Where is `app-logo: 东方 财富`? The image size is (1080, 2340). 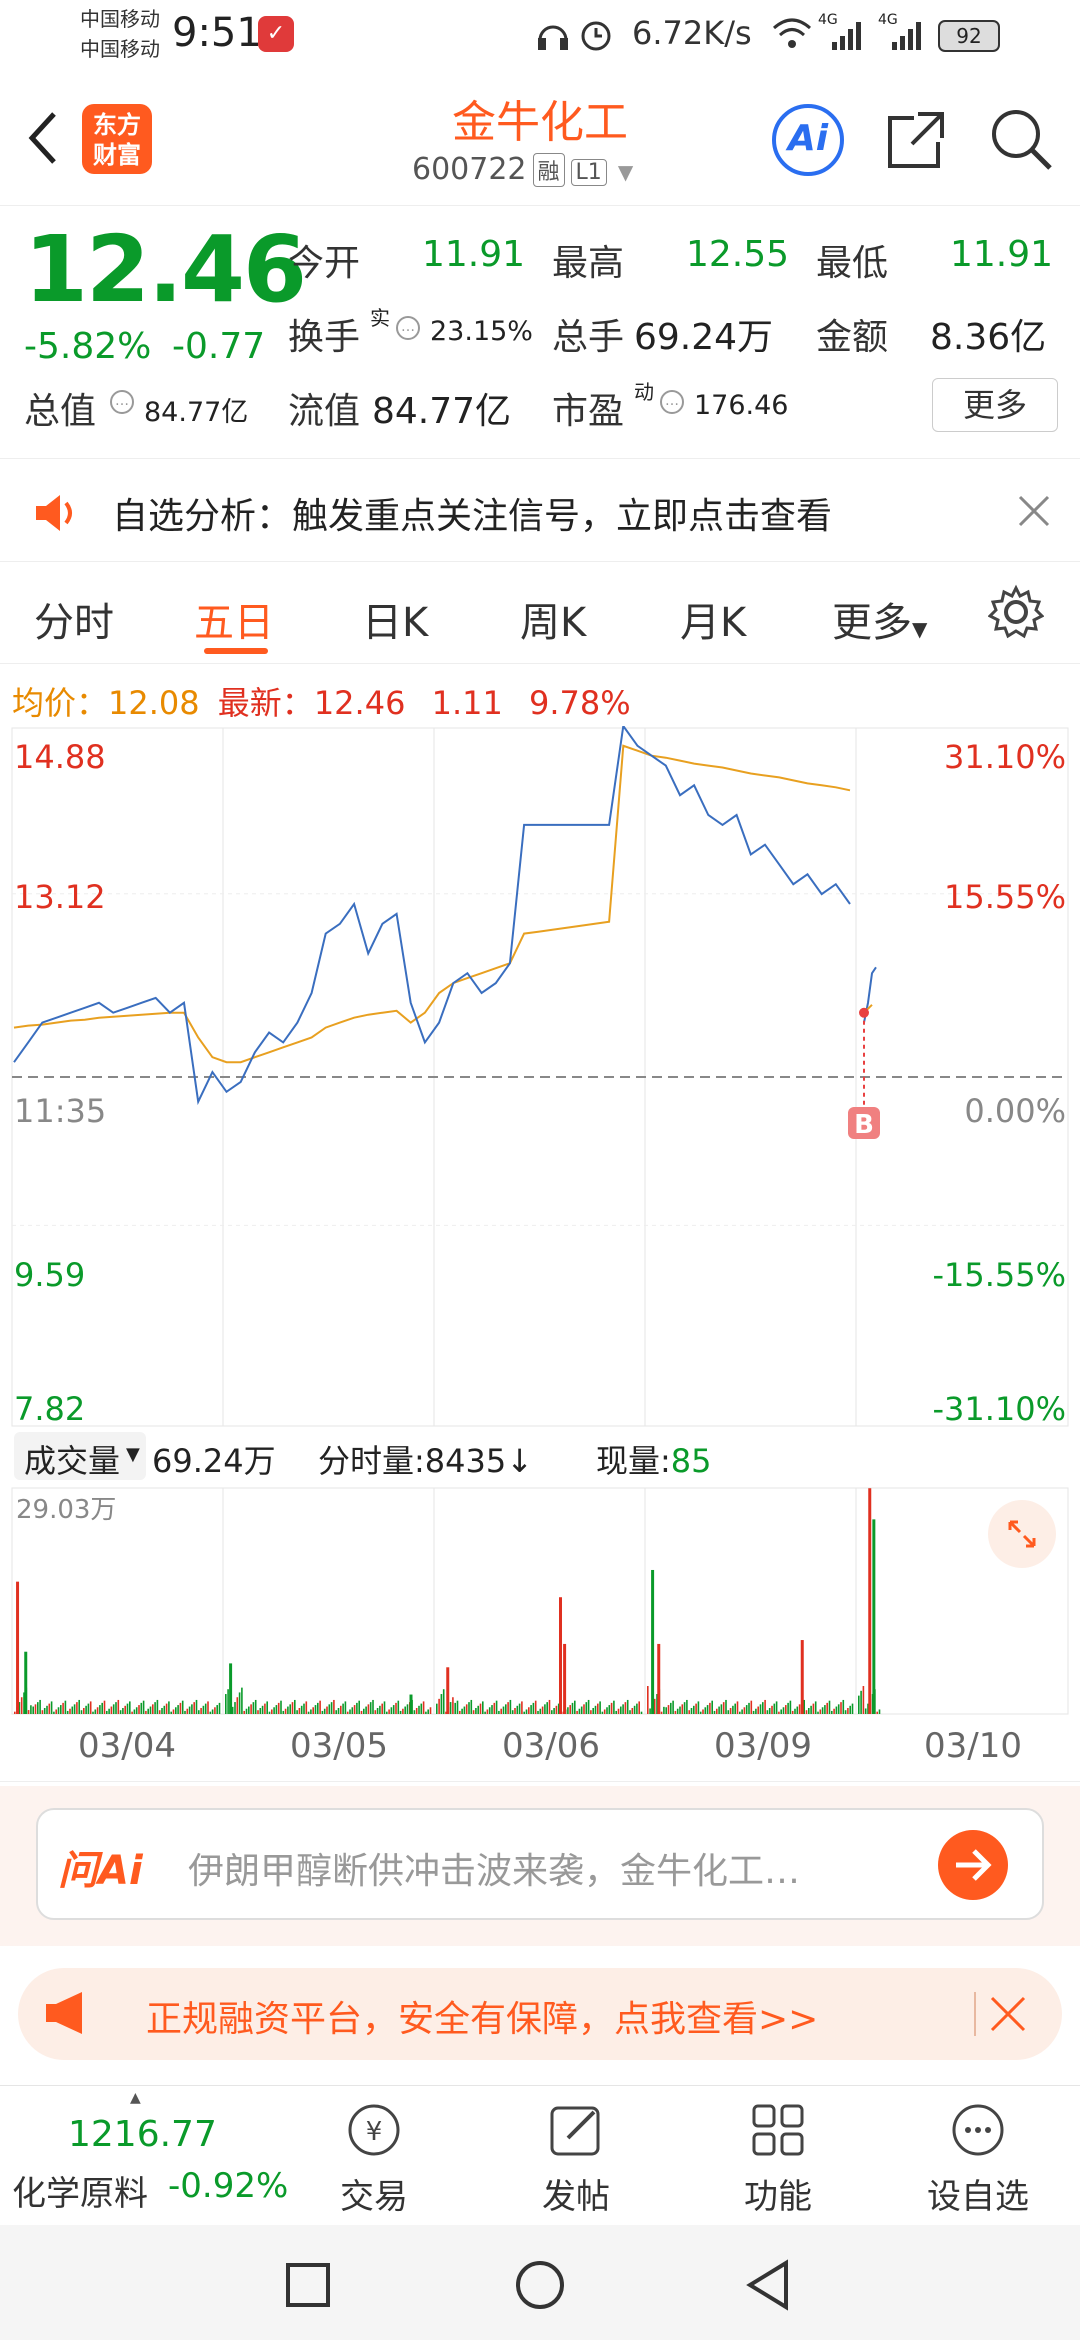 app-logo: 东方 财富 is located at coordinates (117, 139).